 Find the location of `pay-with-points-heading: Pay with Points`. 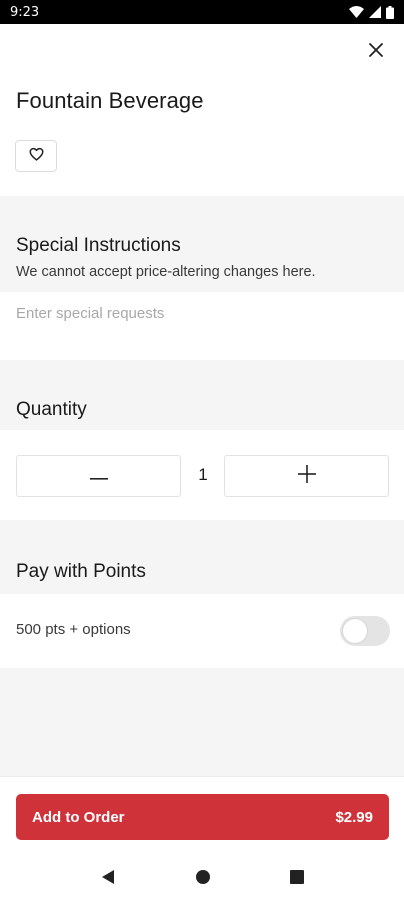

pay-with-points-heading: Pay with Points is located at coordinates (81, 571).